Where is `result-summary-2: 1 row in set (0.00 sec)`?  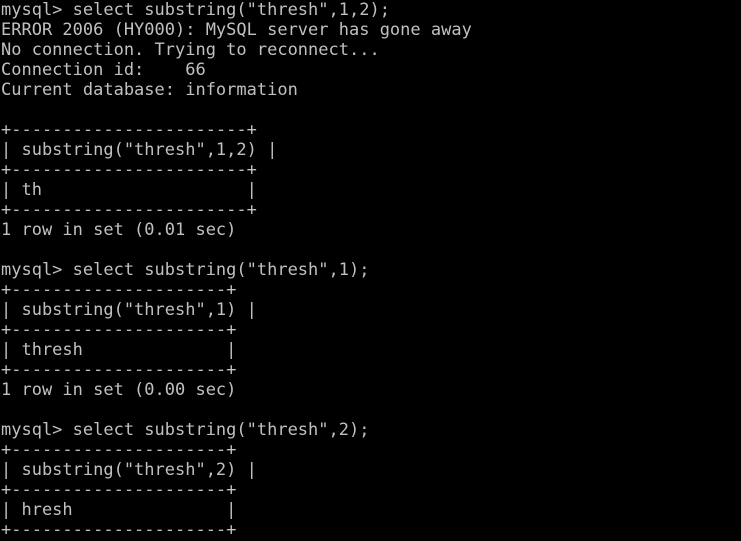 result-summary-2: 1 row in set (0.00 sec) is located at coordinates (119, 390).